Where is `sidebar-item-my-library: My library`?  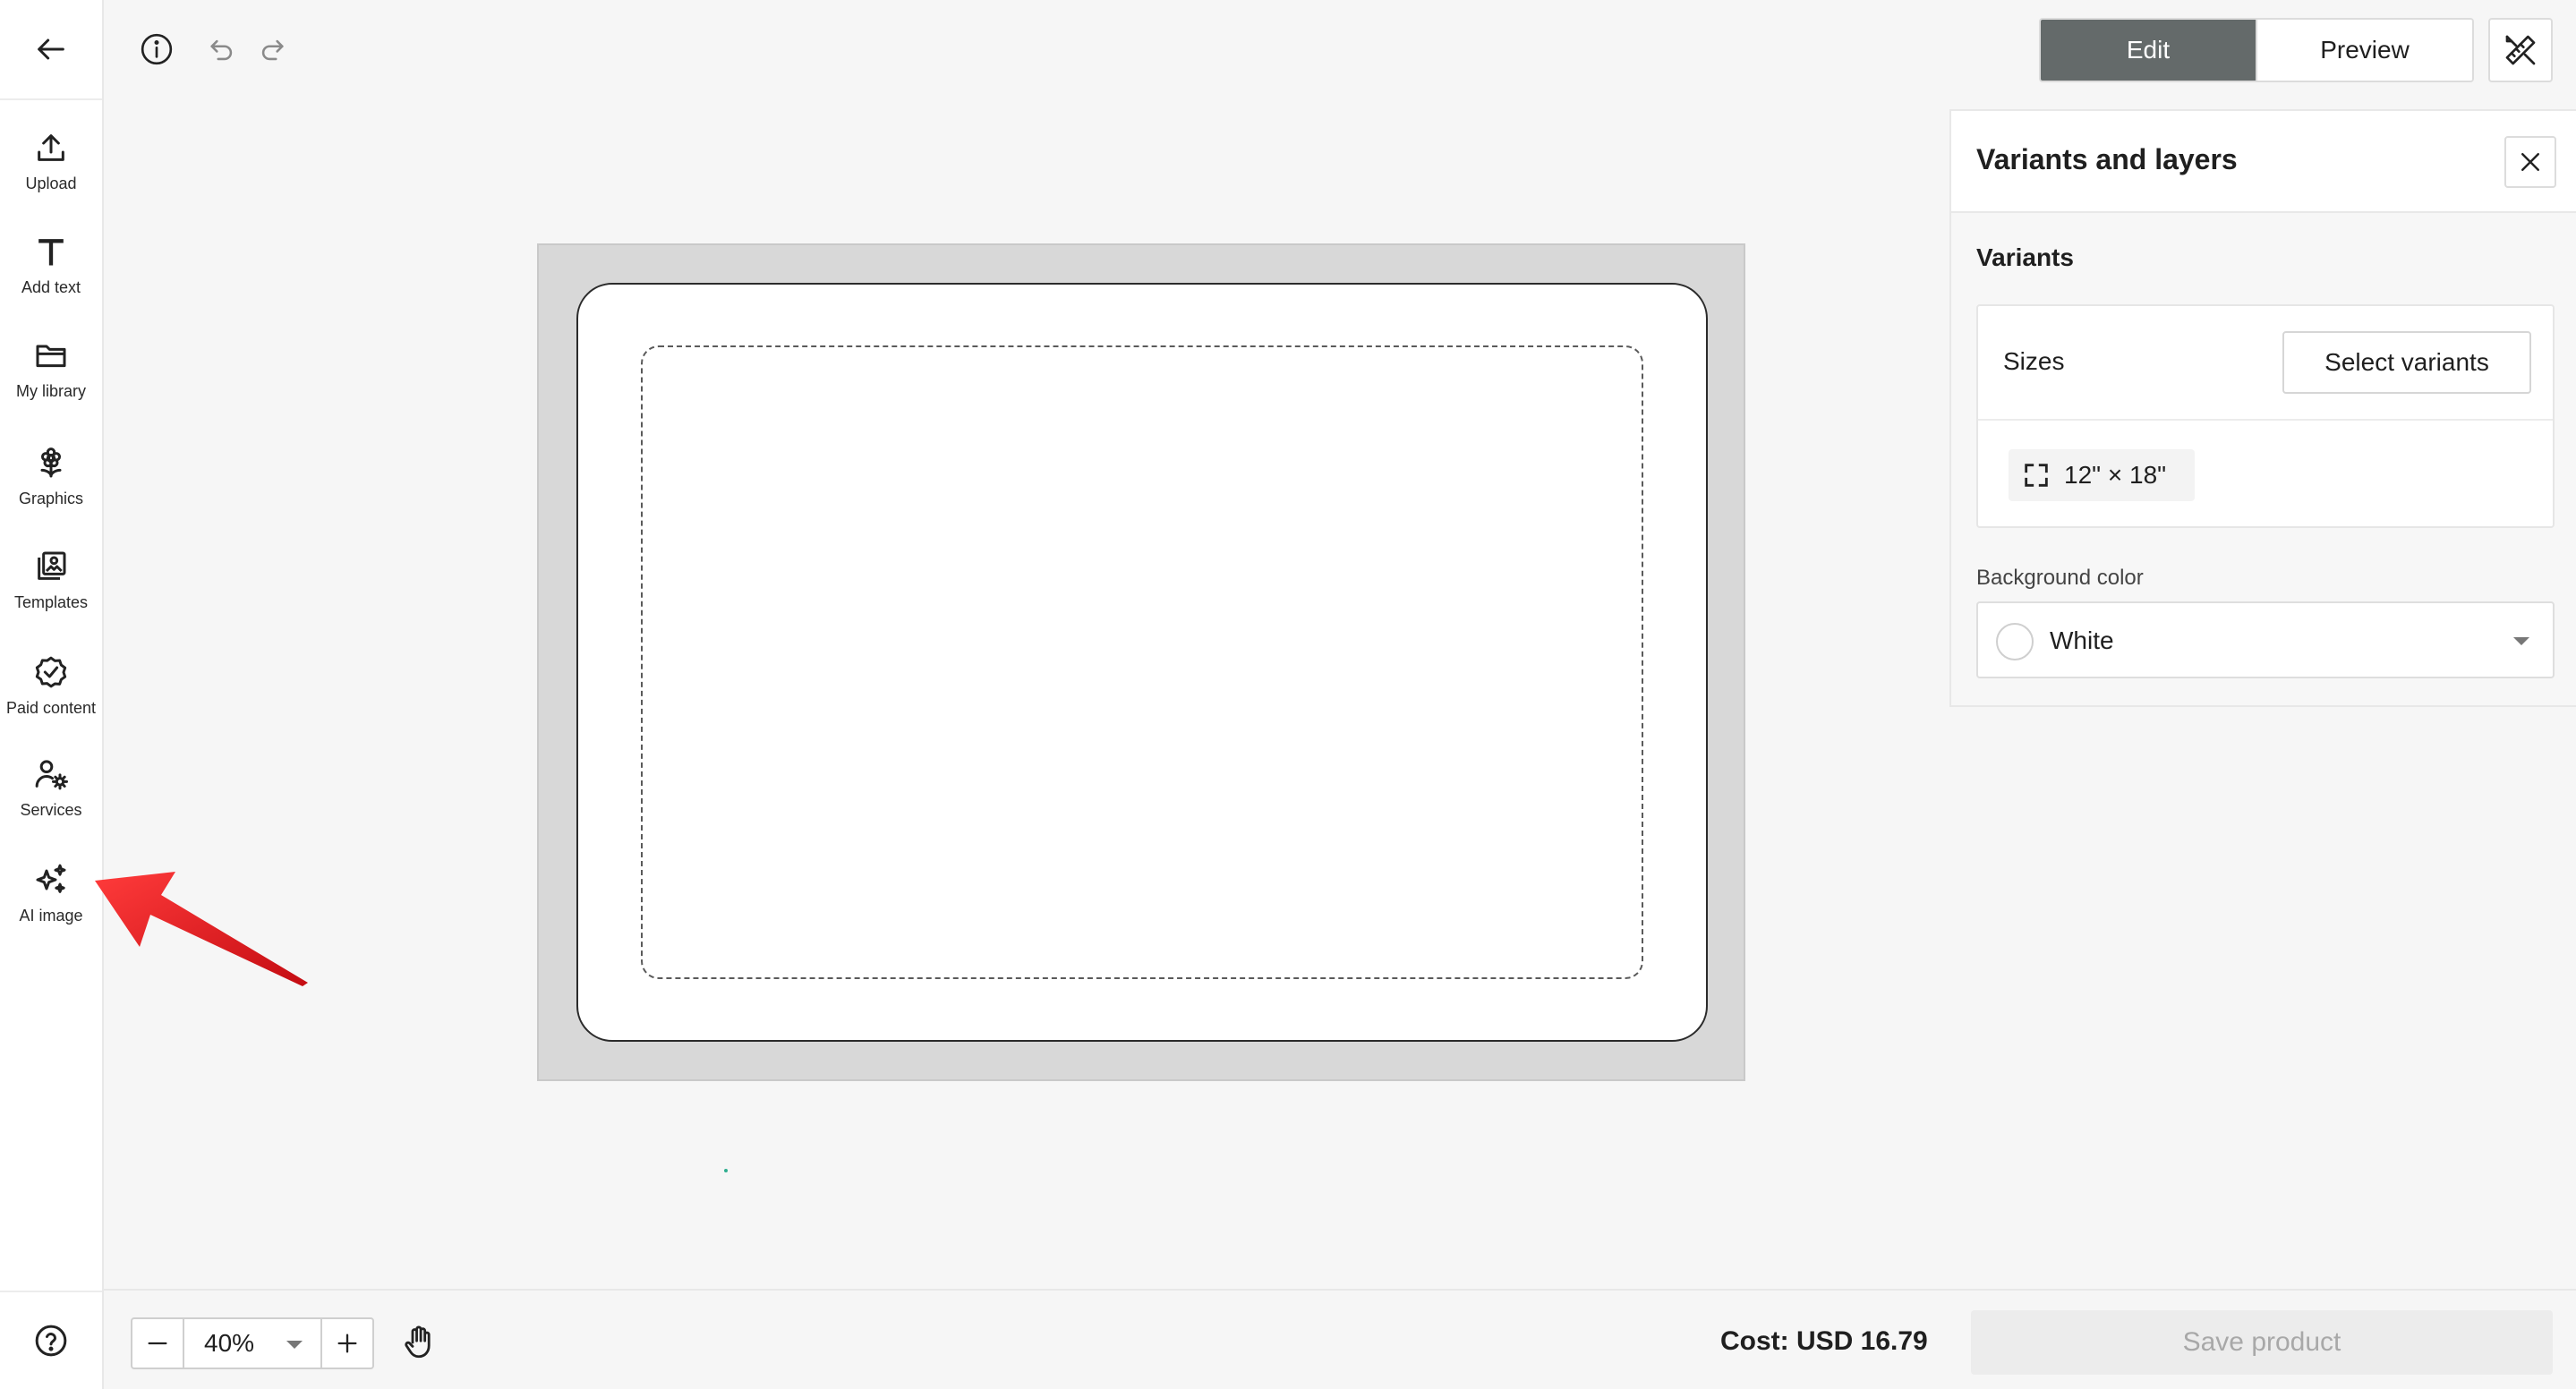 sidebar-item-my-library: My library is located at coordinates (51, 369).